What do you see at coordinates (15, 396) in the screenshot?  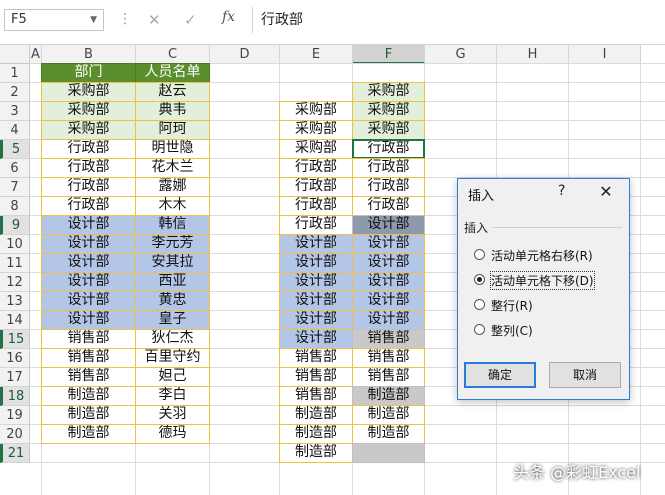 I see `row-header-18: 18` at bounding box center [15, 396].